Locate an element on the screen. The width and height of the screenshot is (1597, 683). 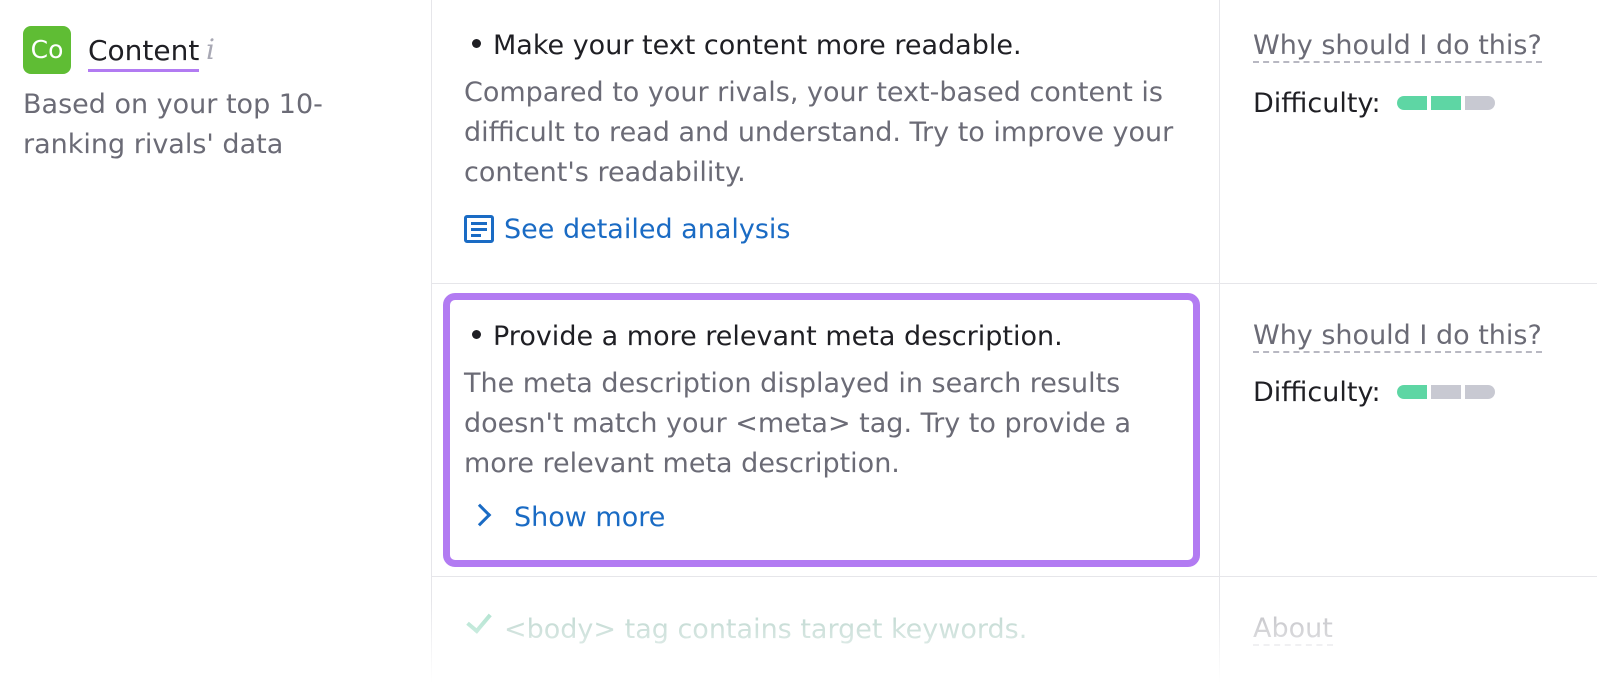
column-divider-left is located at coordinates (431, 341).